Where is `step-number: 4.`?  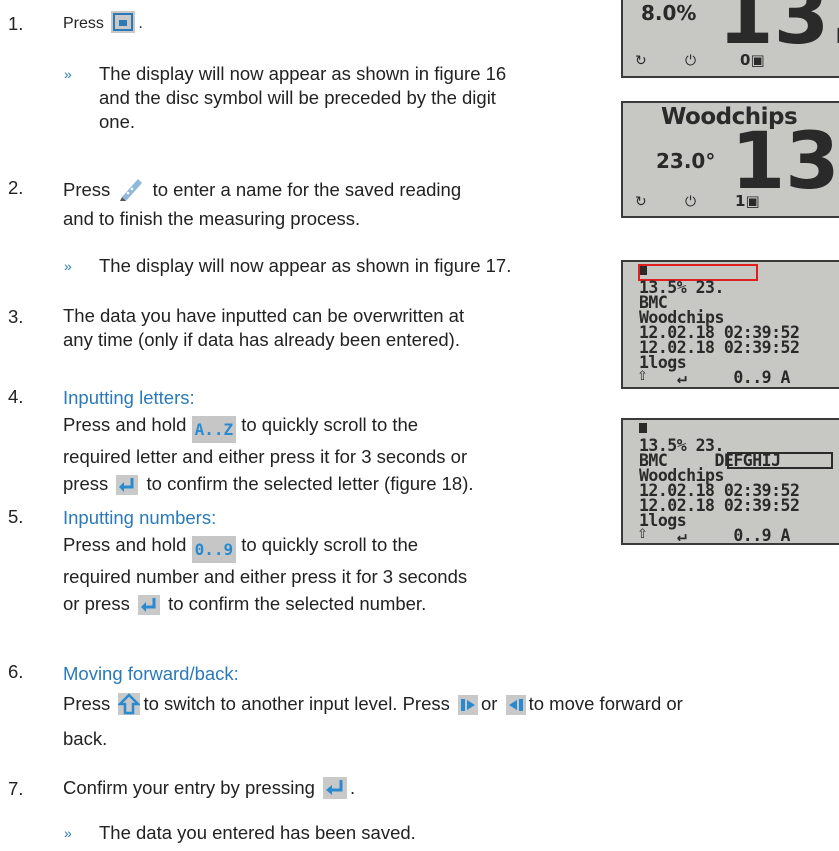
step-number: 4. is located at coordinates (16, 396).